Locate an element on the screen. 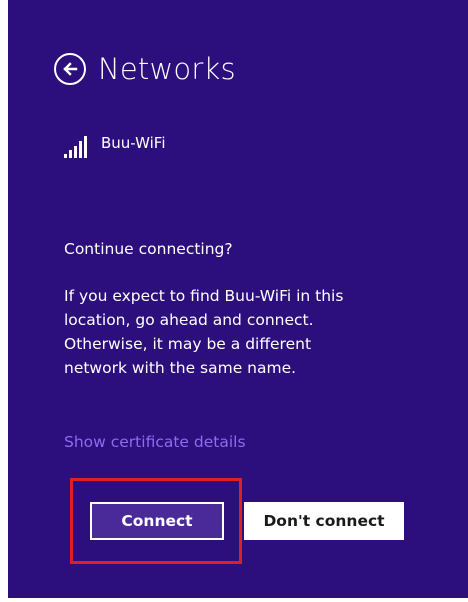  dont-connect-button: Don't connect is located at coordinates (324, 521).